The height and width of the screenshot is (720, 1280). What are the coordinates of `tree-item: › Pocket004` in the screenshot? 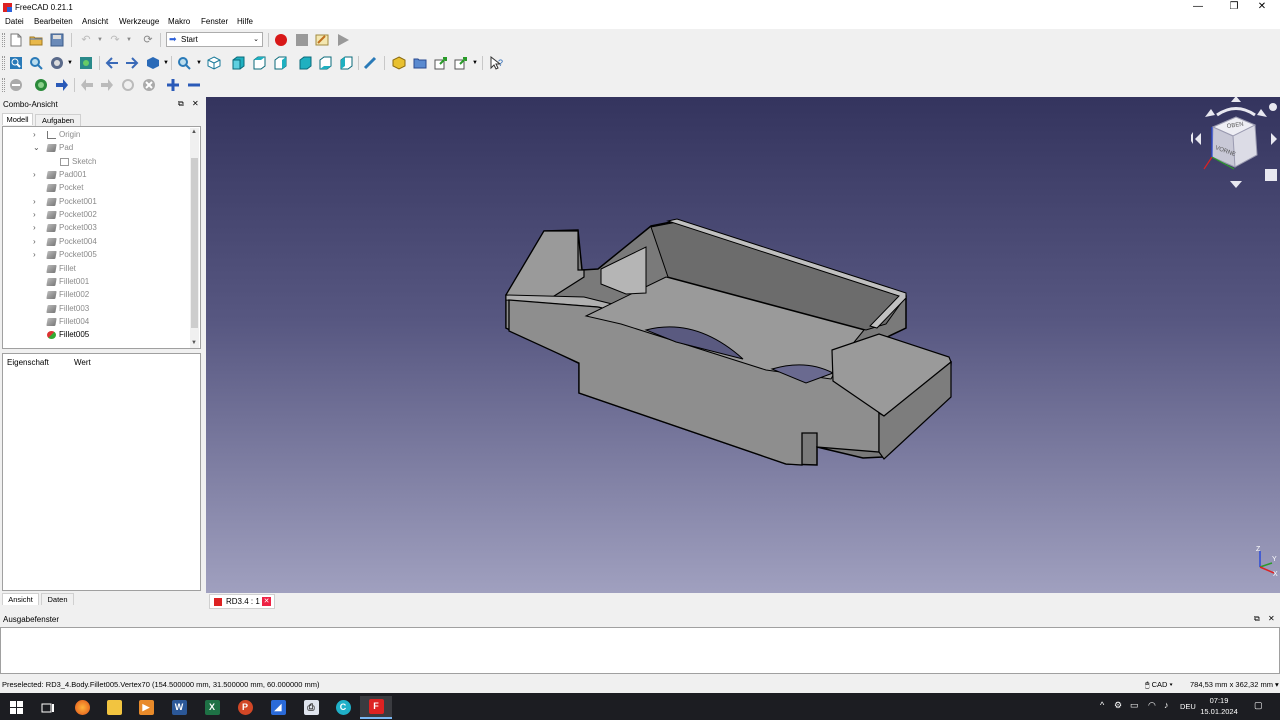 It's located at (96, 241).